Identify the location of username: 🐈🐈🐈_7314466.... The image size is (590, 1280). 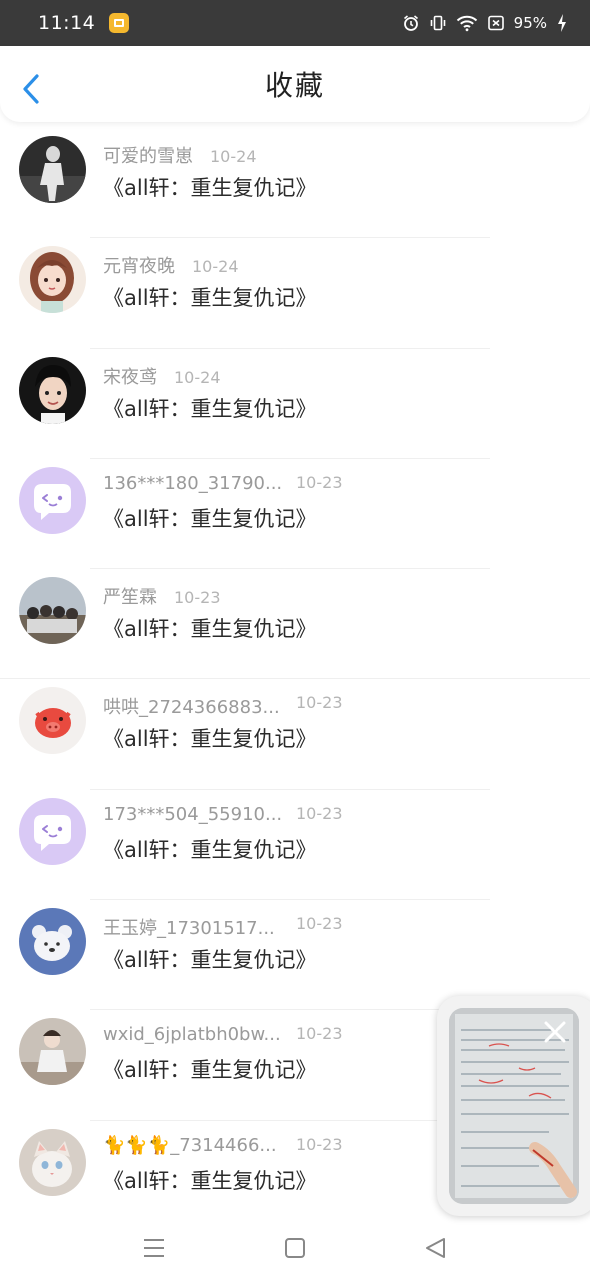
(190, 1145).